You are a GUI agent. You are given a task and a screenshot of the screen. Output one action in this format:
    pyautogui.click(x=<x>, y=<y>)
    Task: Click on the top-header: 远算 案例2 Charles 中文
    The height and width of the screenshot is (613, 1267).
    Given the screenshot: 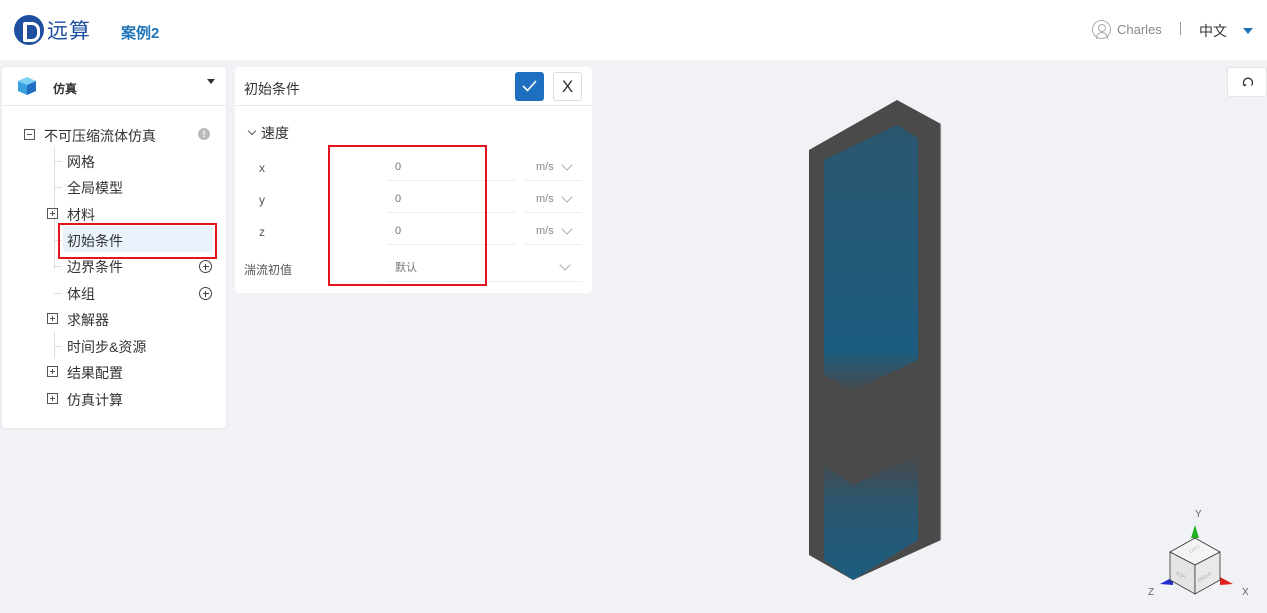 What is the action you would take?
    pyautogui.click(x=633, y=30)
    